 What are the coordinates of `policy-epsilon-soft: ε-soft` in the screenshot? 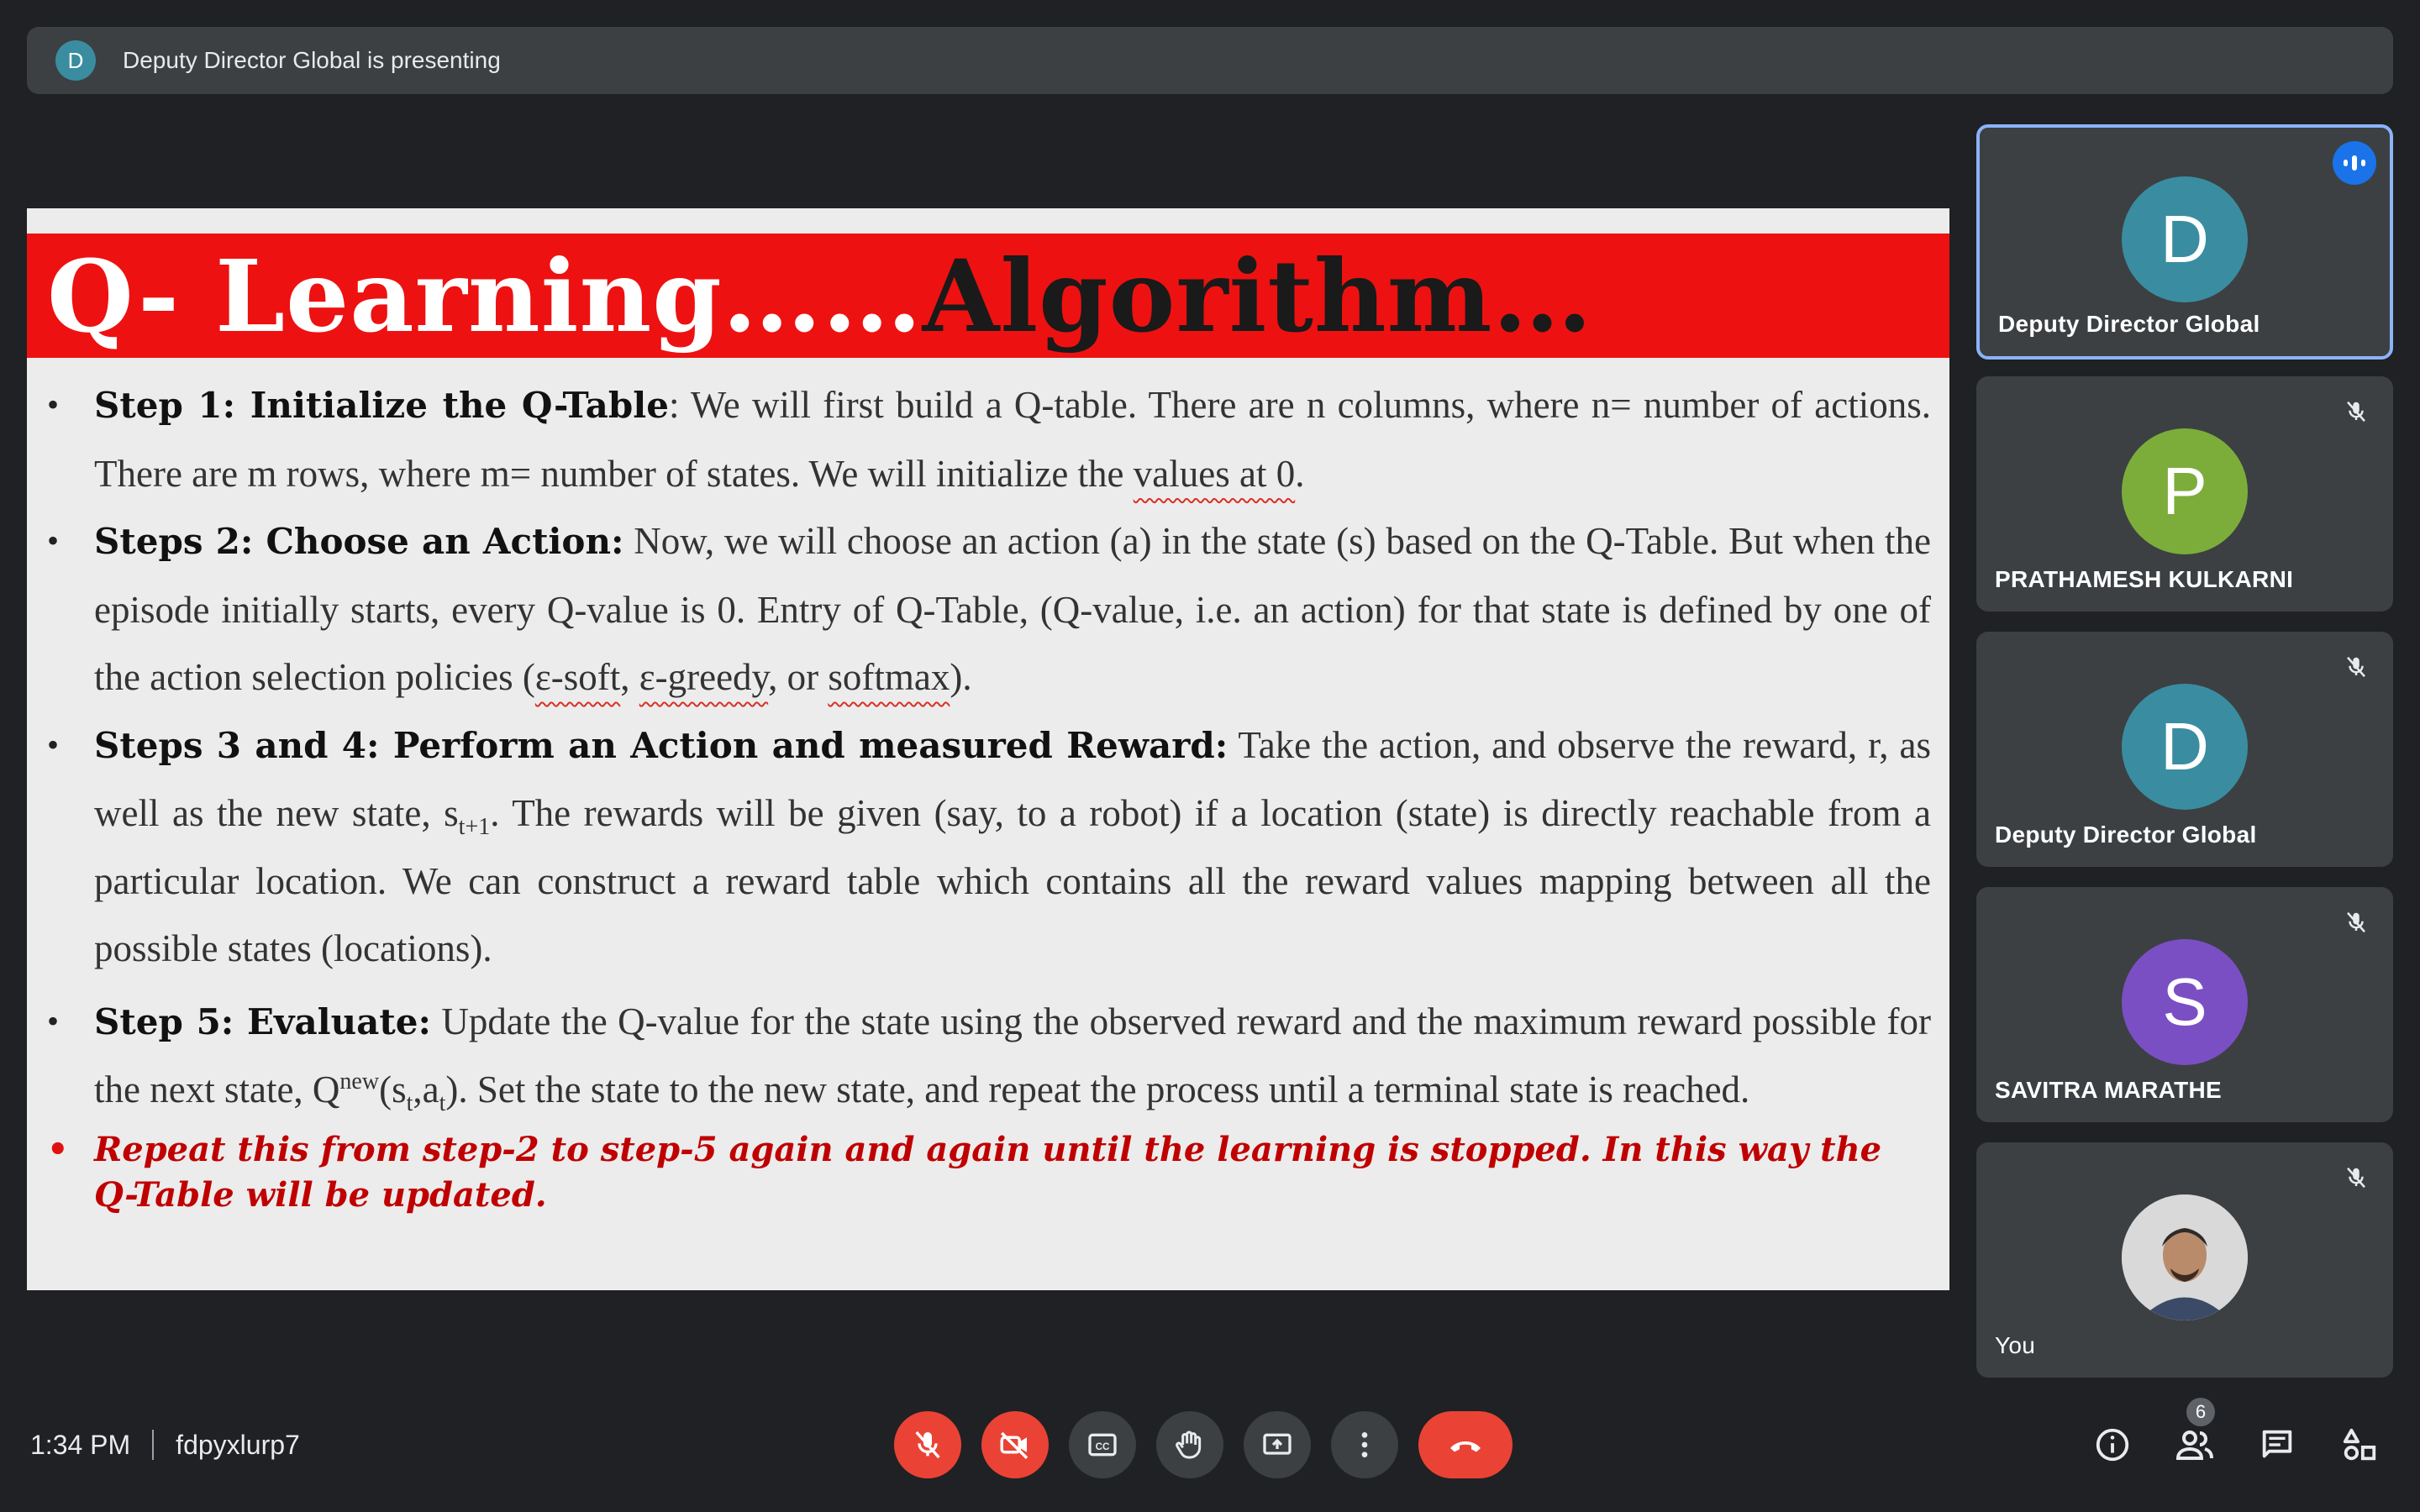 It's located at (577, 677).